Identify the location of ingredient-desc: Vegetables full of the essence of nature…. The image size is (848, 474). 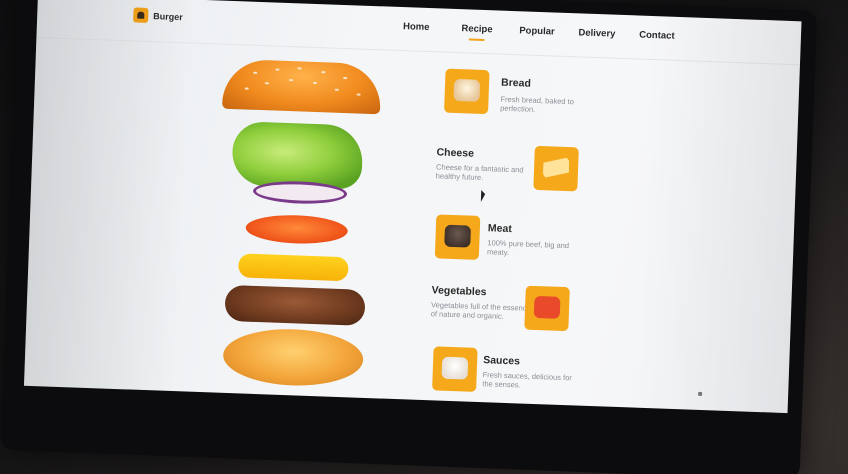
(480, 311).